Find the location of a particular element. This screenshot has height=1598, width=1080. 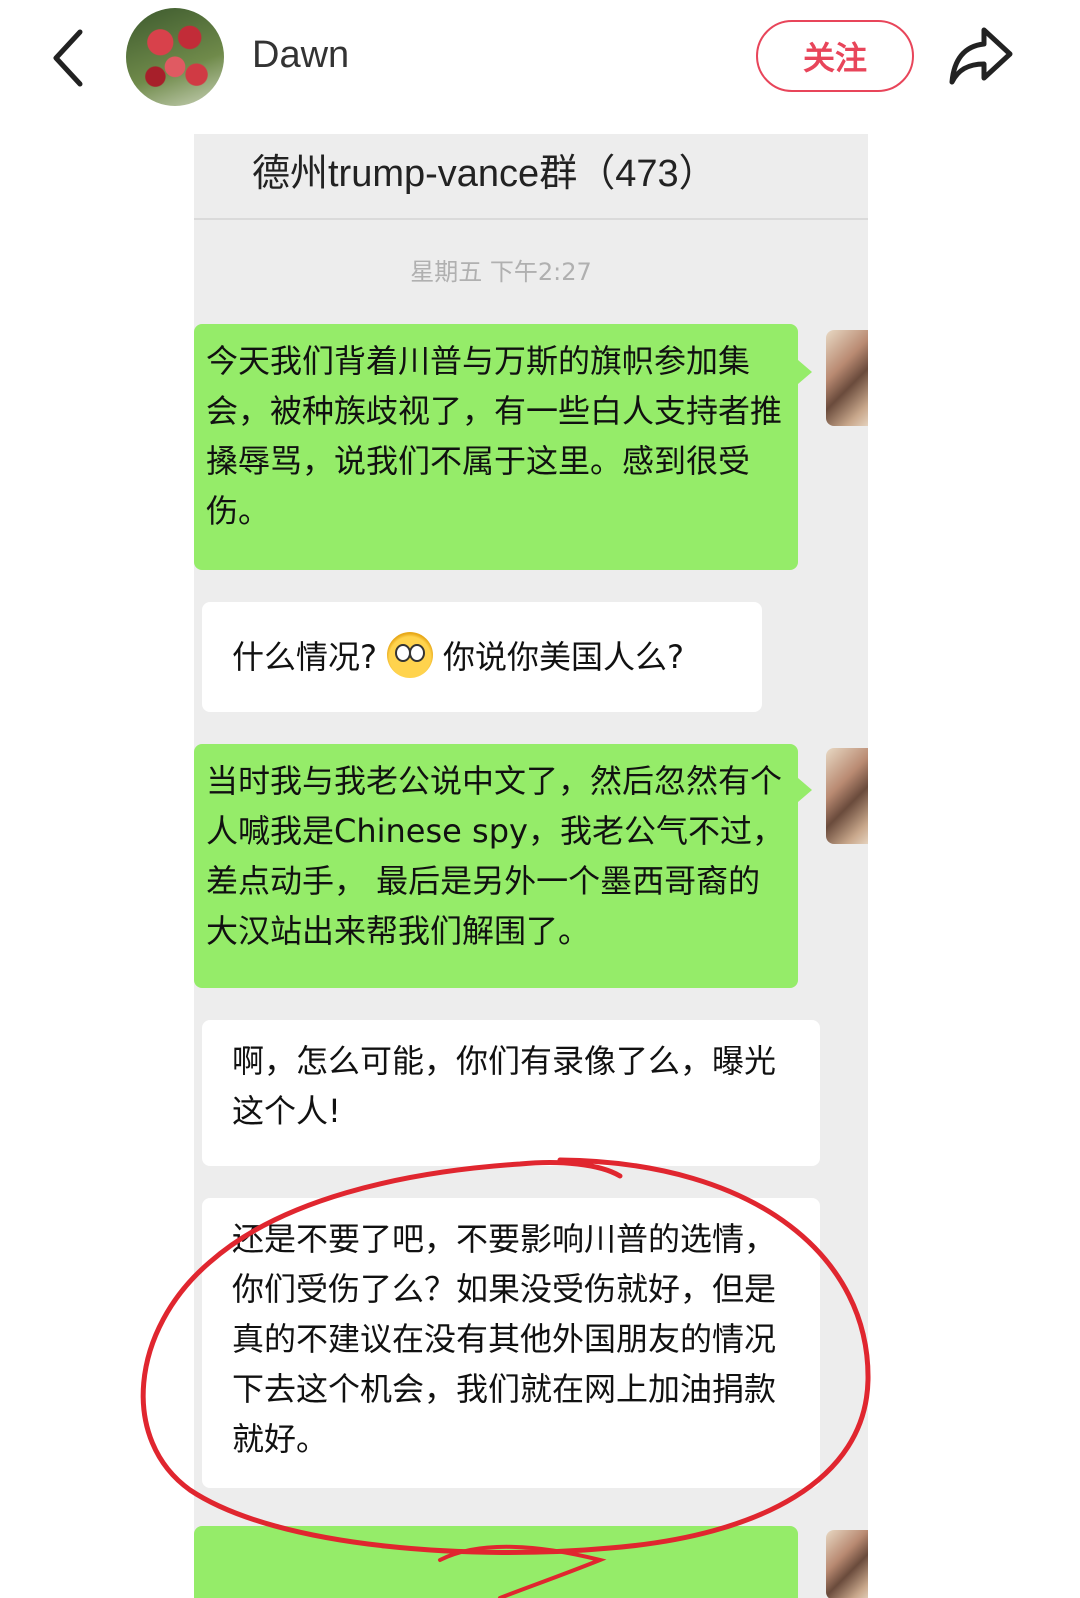

top-app-bar: Dawn 关注 is located at coordinates (540, 59).